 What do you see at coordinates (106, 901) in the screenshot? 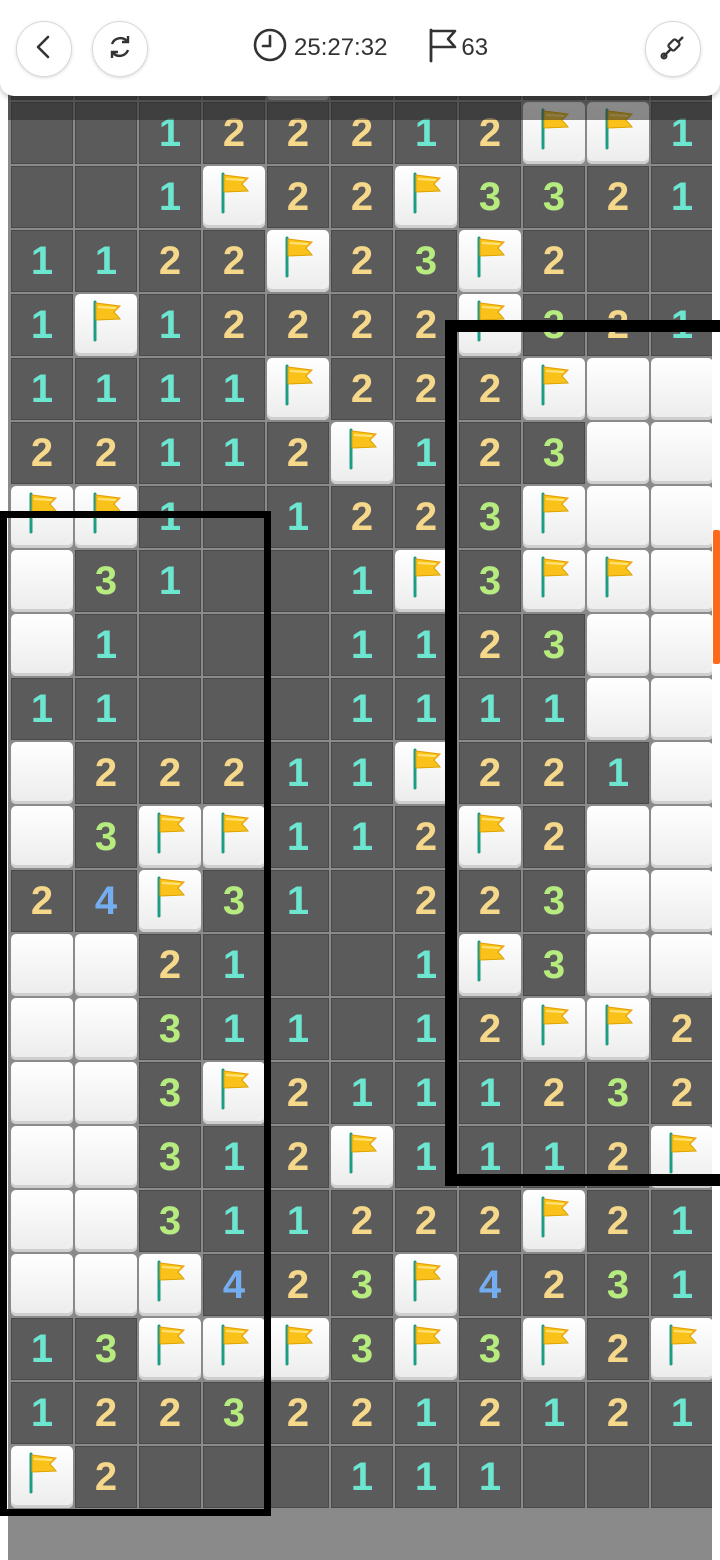
I see `revealed-cell: 4` at bounding box center [106, 901].